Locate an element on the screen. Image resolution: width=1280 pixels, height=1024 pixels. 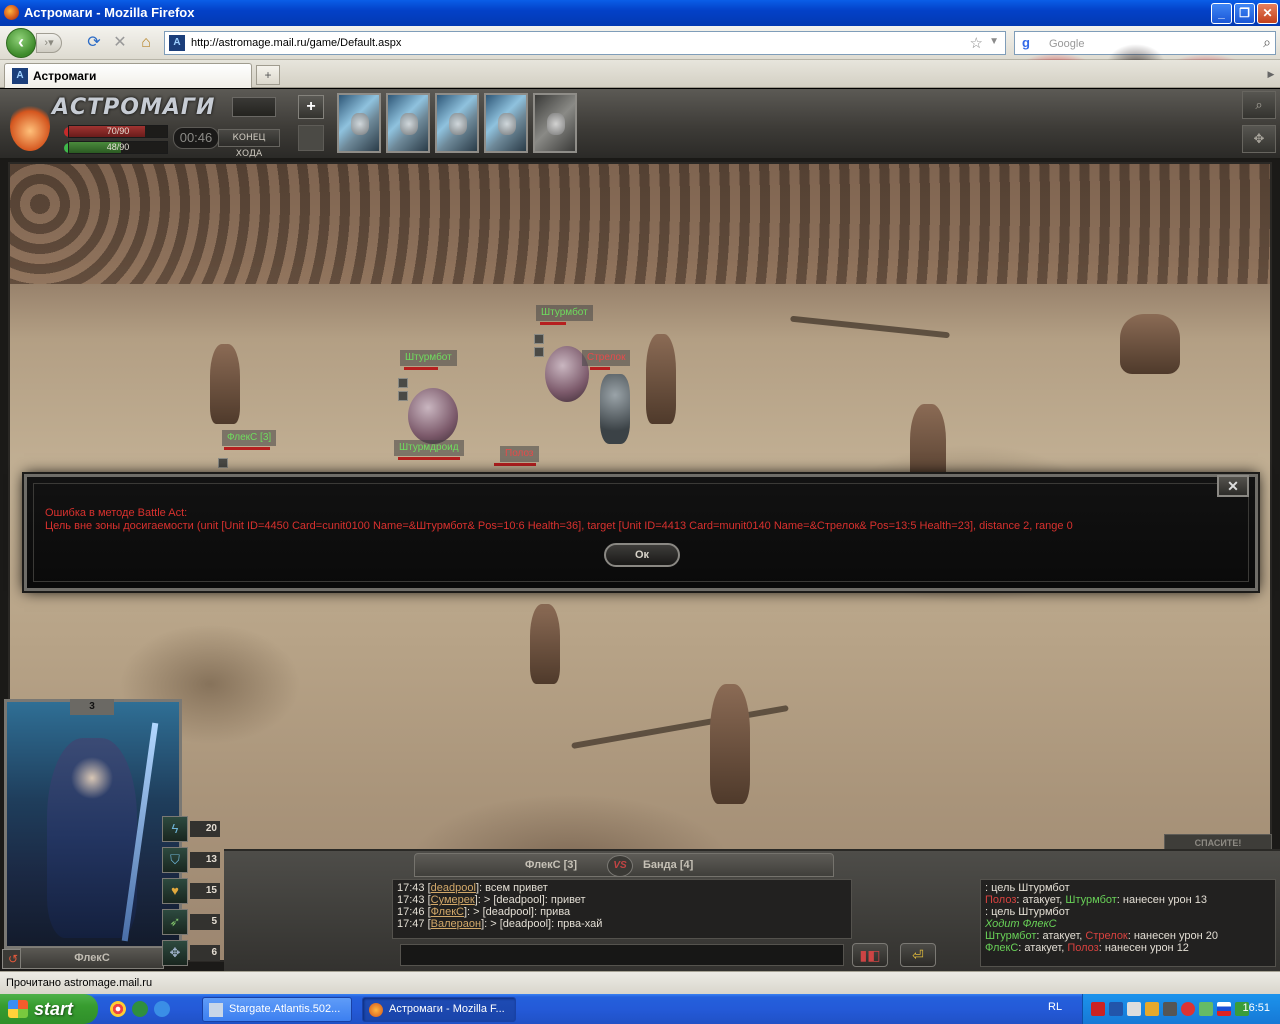
chat-line: 17:46 [ФлекС]: > [deadpool]: прива is located at coordinates (484, 912).